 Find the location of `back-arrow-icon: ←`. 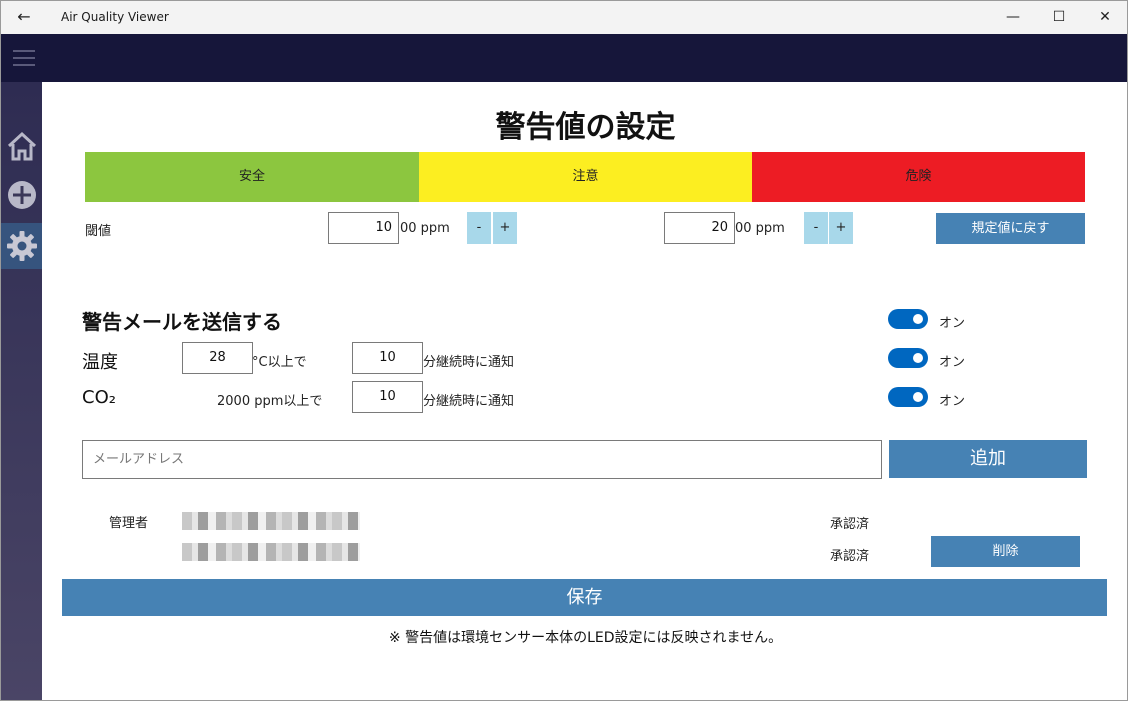

back-arrow-icon: ← is located at coordinates (24, 17).